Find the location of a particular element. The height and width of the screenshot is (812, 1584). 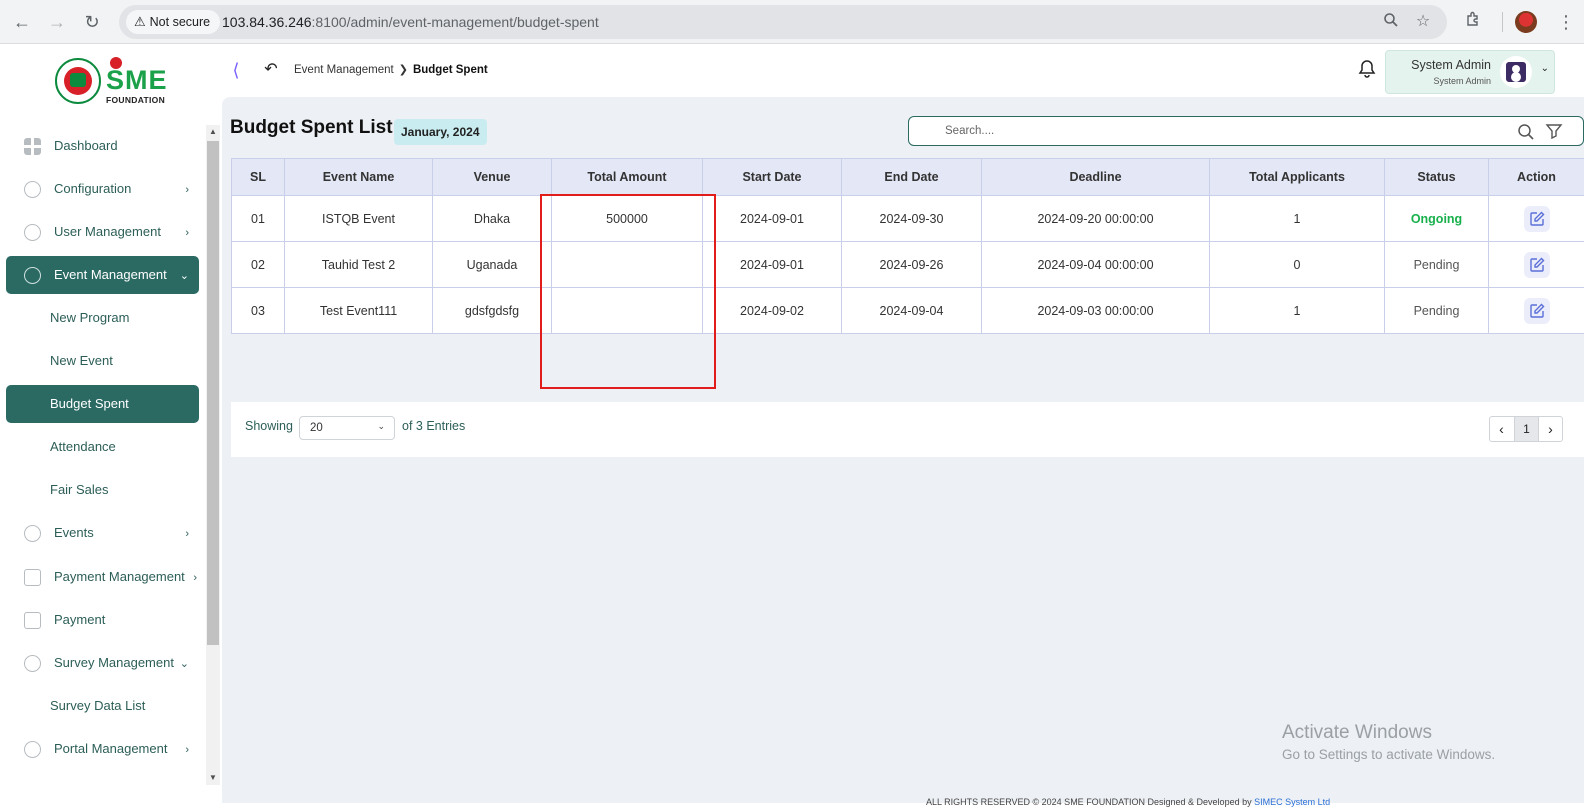

column-header-action: Action is located at coordinates (1536, 177).